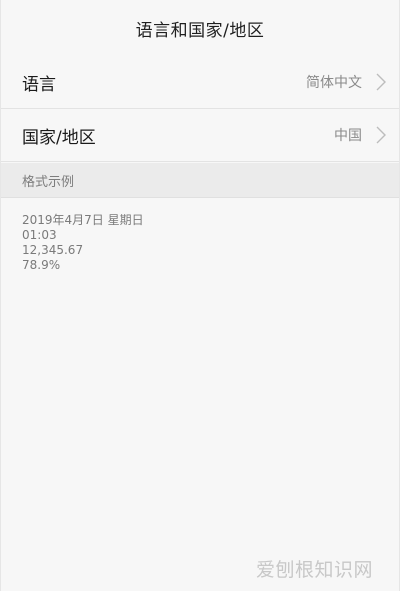  Describe the element at coordinates (39, 235) in the screenshot. I see `example-time: 01:03` at that location.